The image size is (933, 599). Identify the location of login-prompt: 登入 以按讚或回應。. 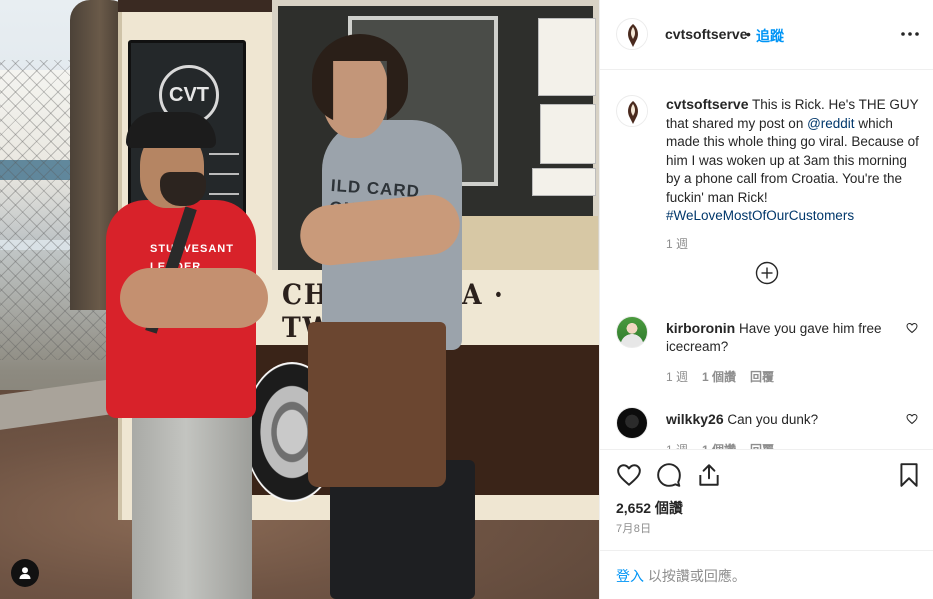
(766, 574).